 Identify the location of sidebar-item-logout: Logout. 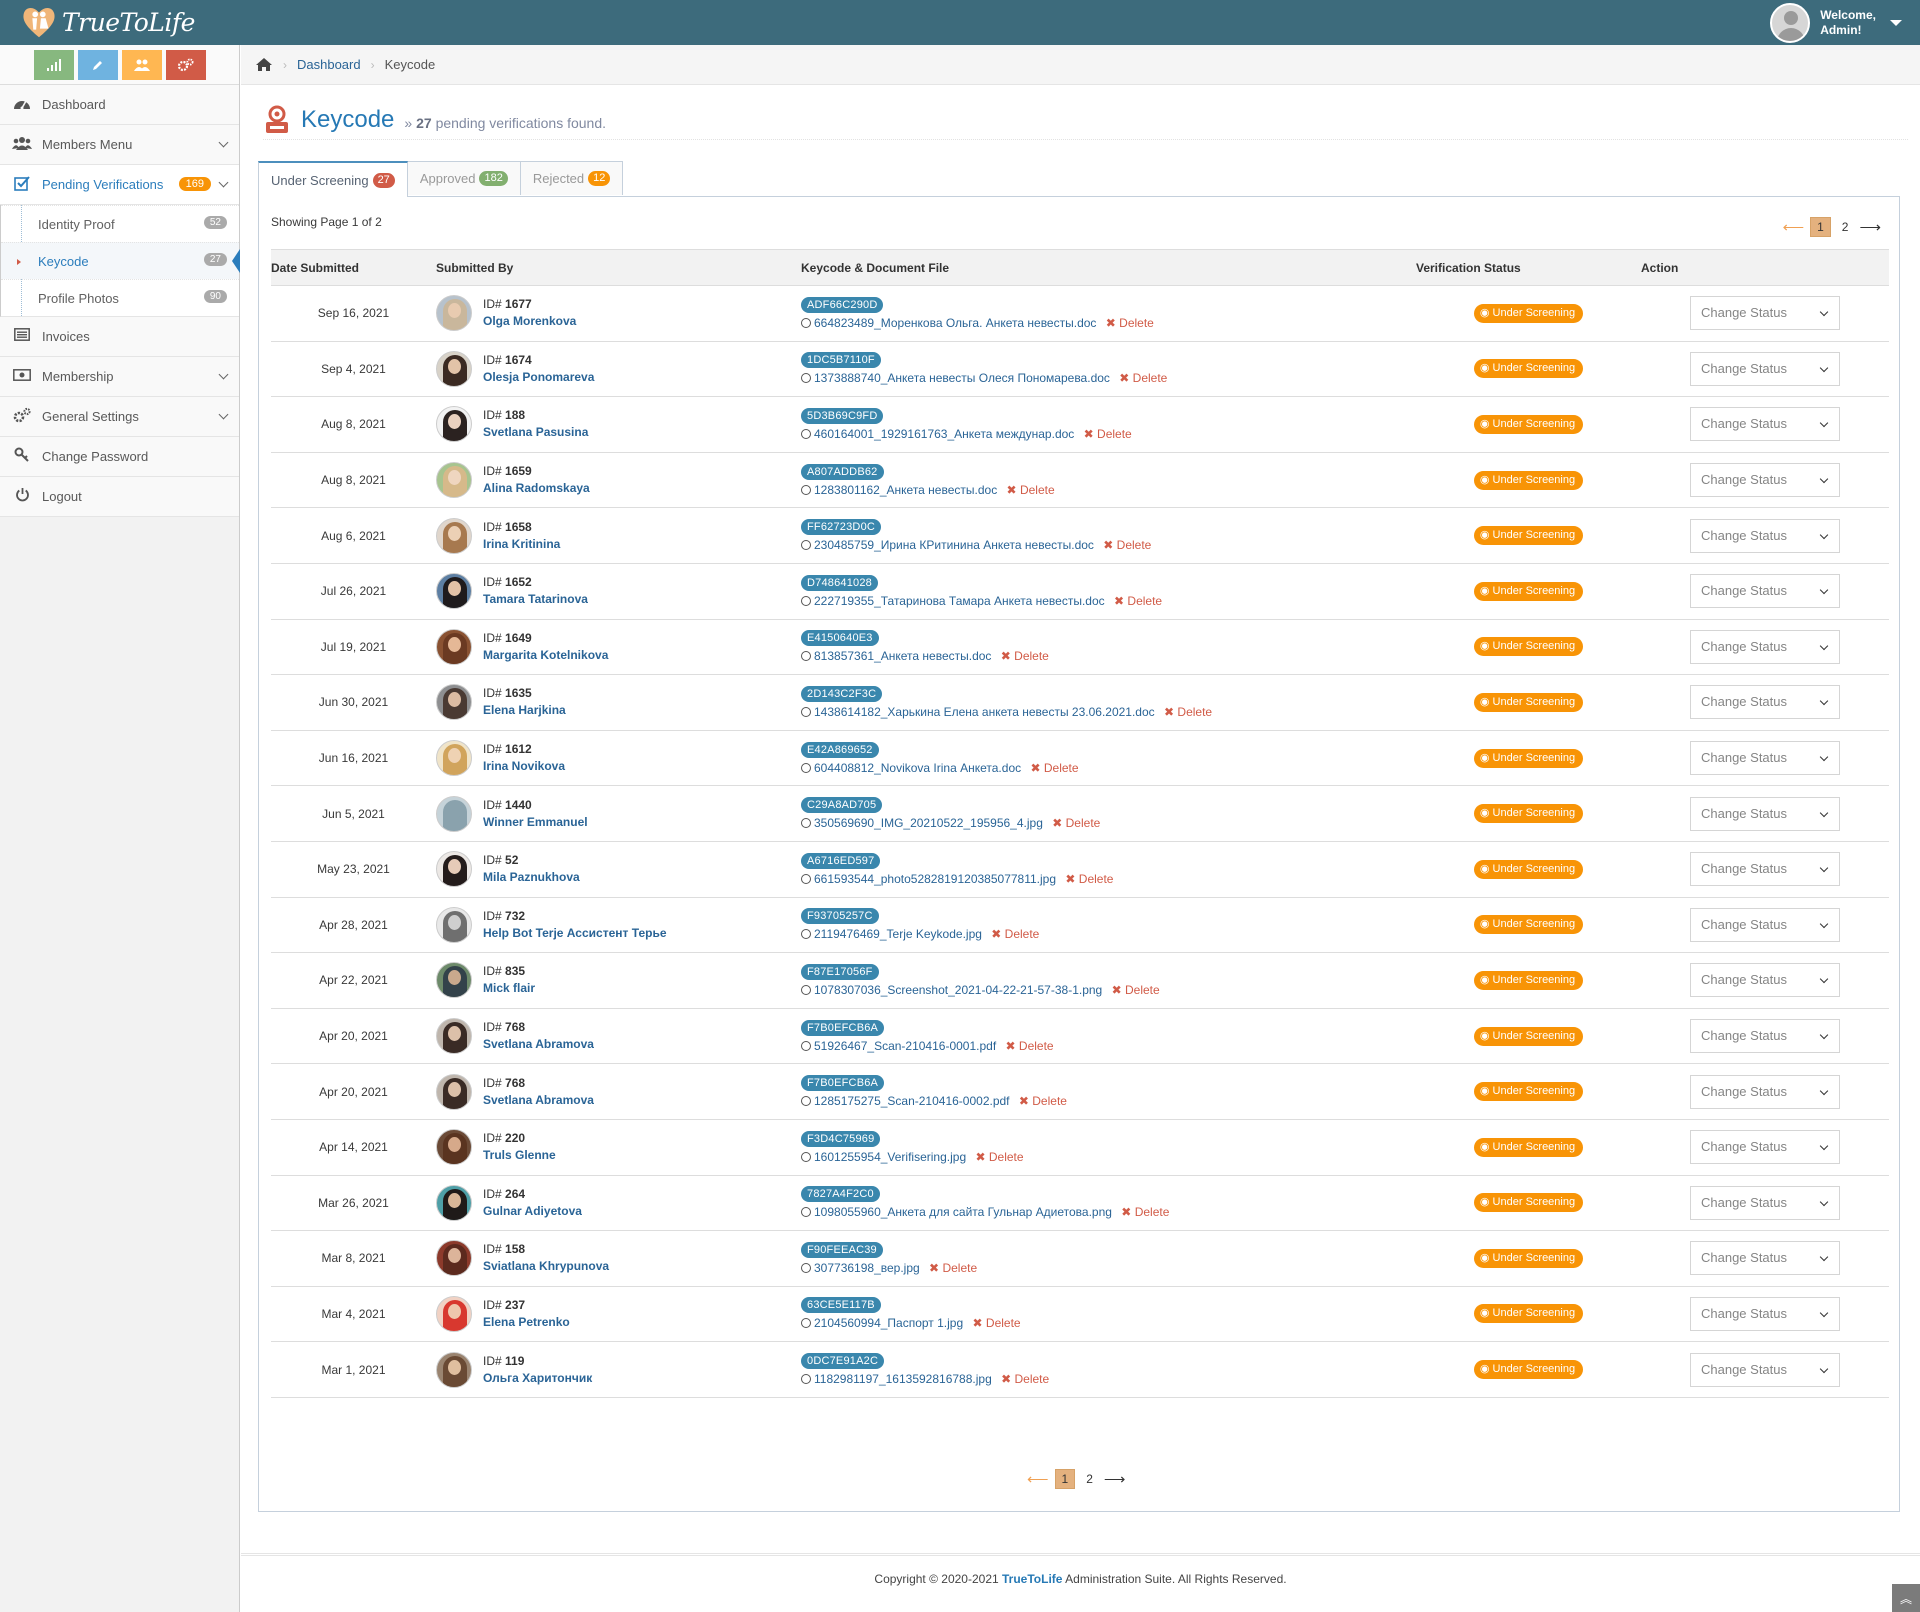
(119, 497).